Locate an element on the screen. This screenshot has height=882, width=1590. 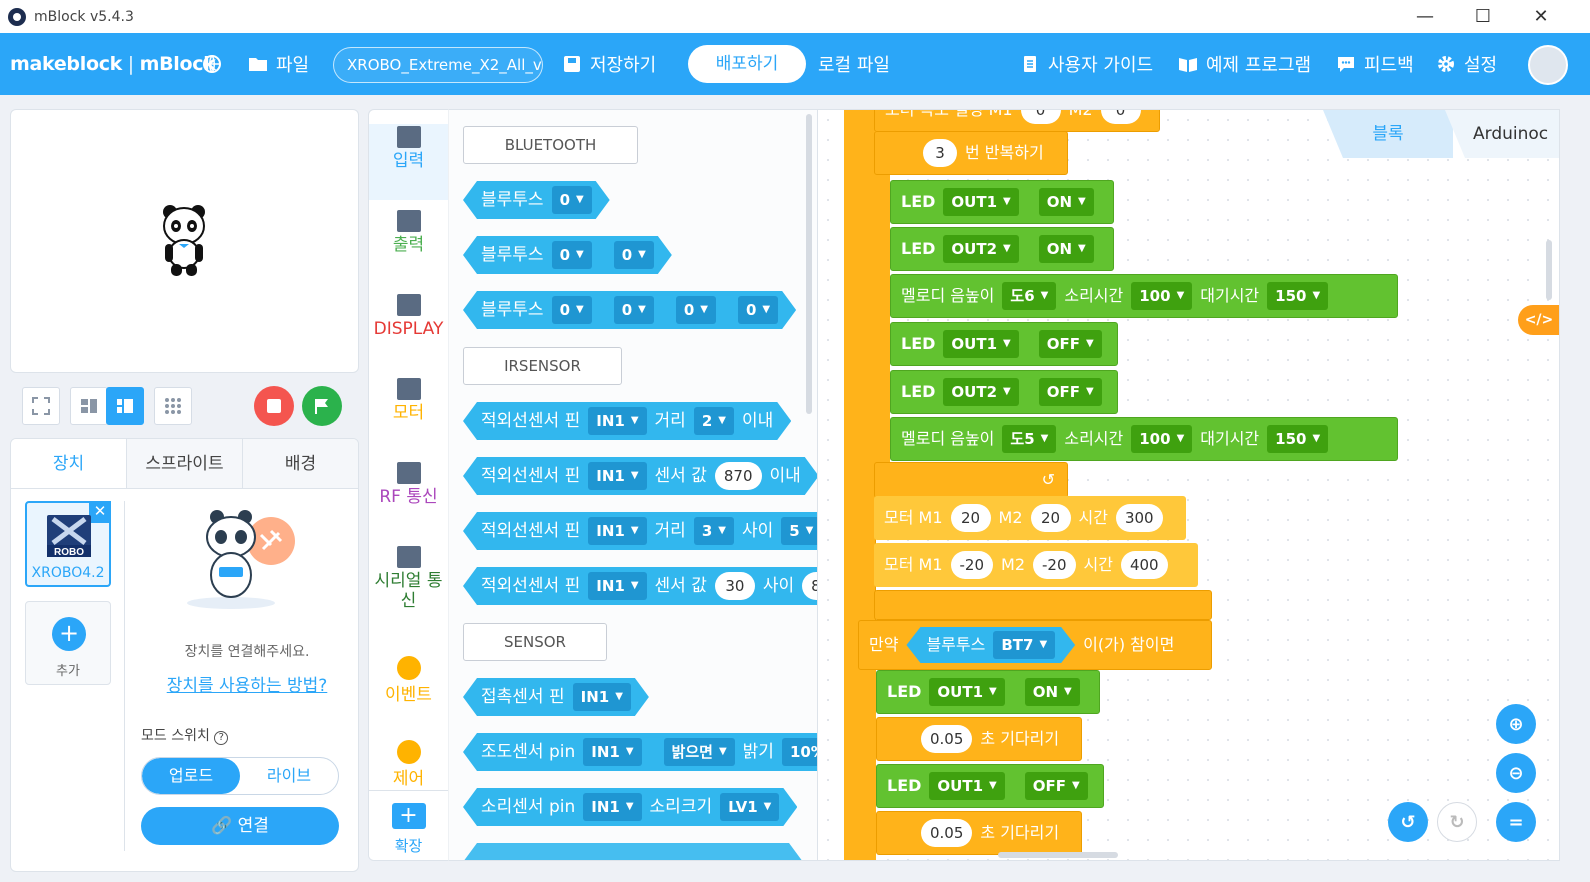
if-spine is located at coordinates (867, 765).